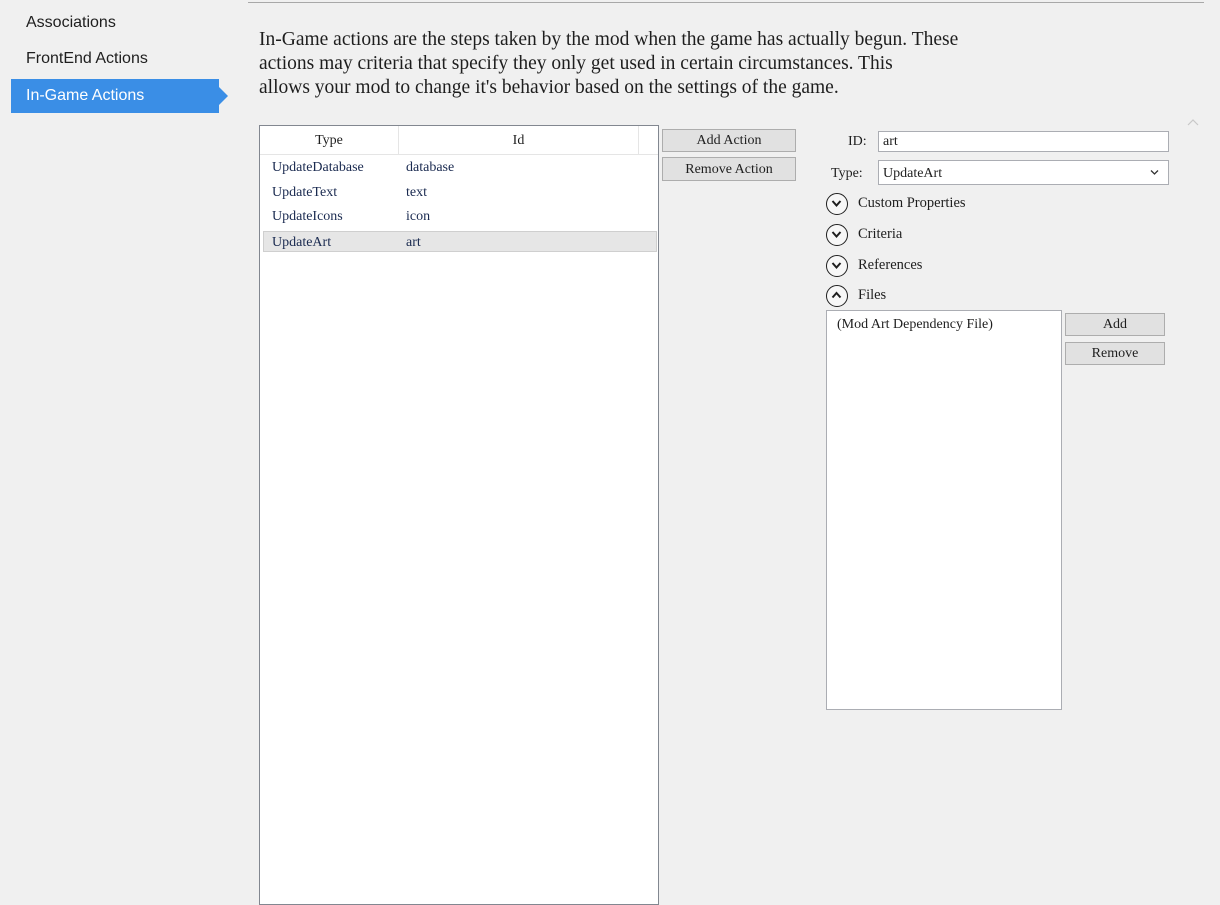  Describe the element at coordinates (726, 2) in the screenshot. I see `top-divider` at that location.